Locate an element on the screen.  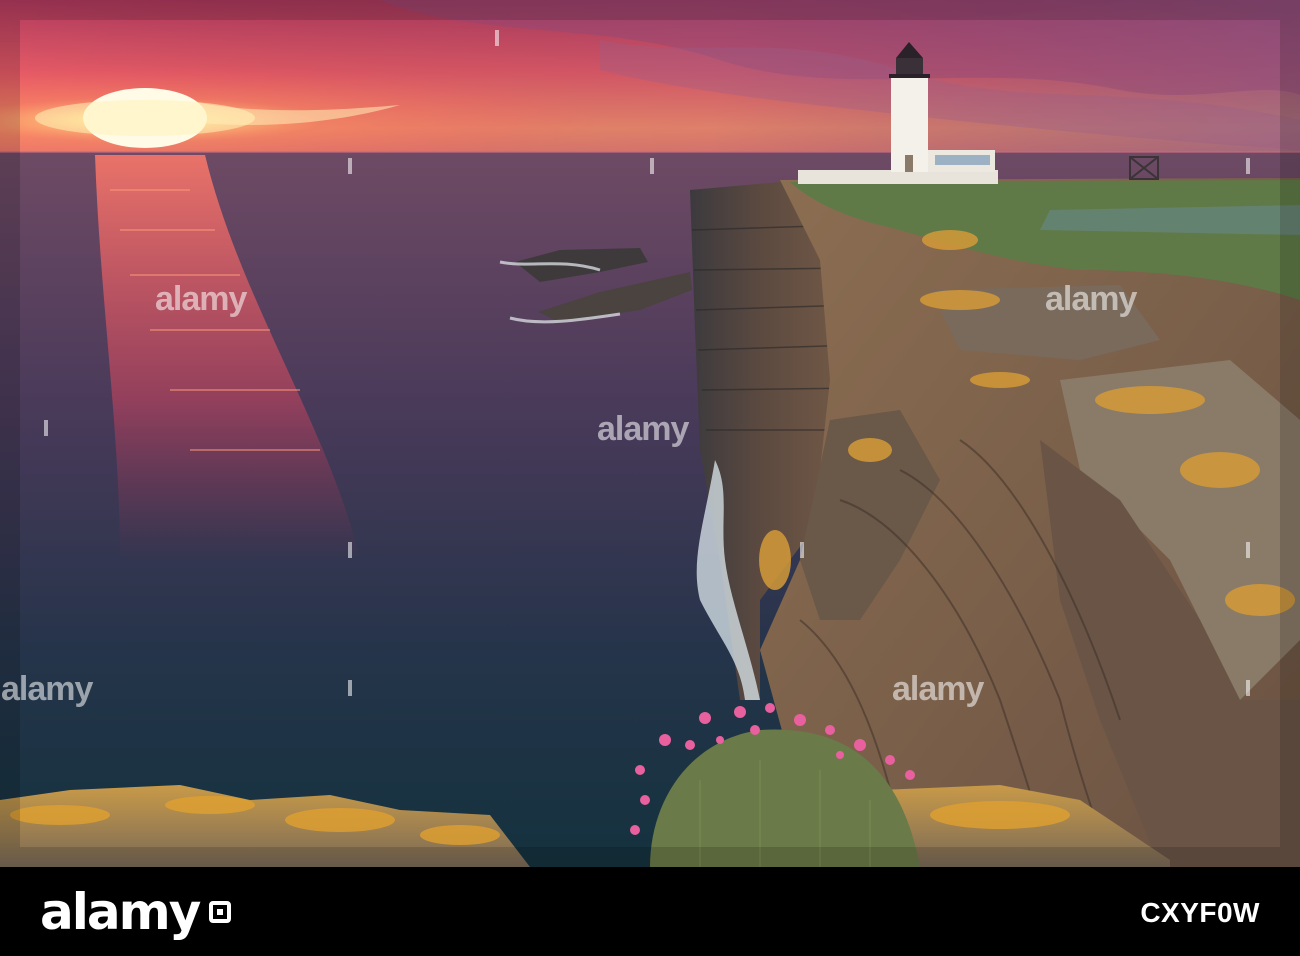
image-code: CXYF0W is located at coordinates (1200, 912).